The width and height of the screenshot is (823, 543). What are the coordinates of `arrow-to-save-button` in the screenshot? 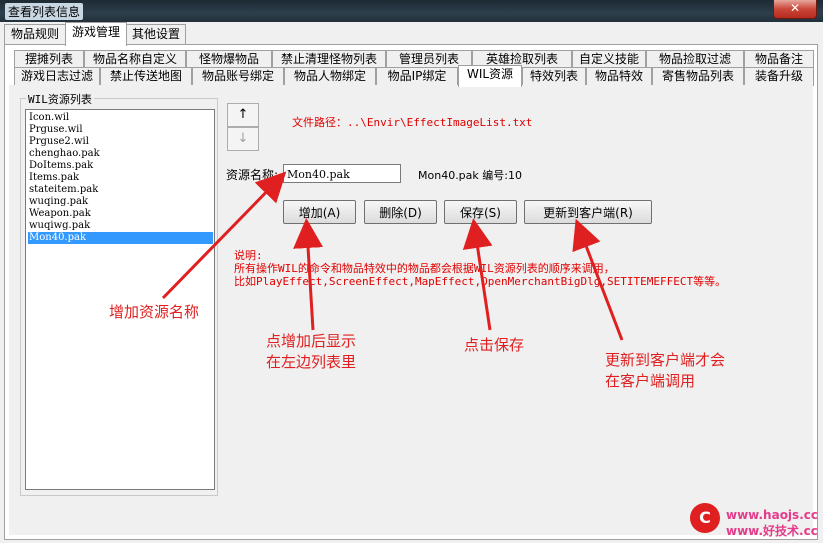 It's located at (477, 274).